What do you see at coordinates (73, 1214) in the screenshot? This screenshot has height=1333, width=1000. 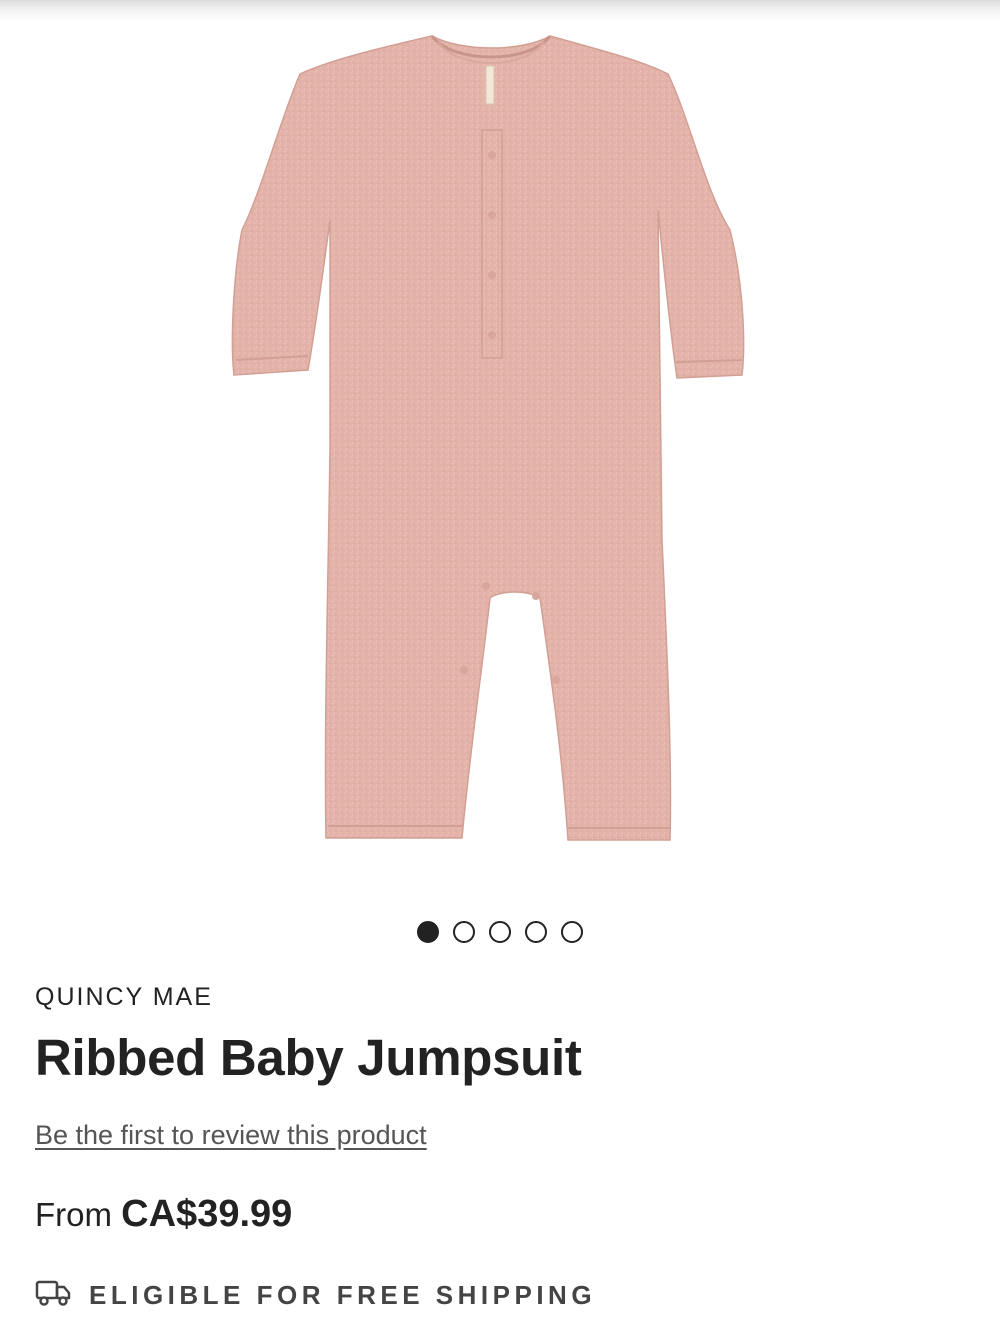 I see `price-prefix: From` at bounding box center [73, 1214].